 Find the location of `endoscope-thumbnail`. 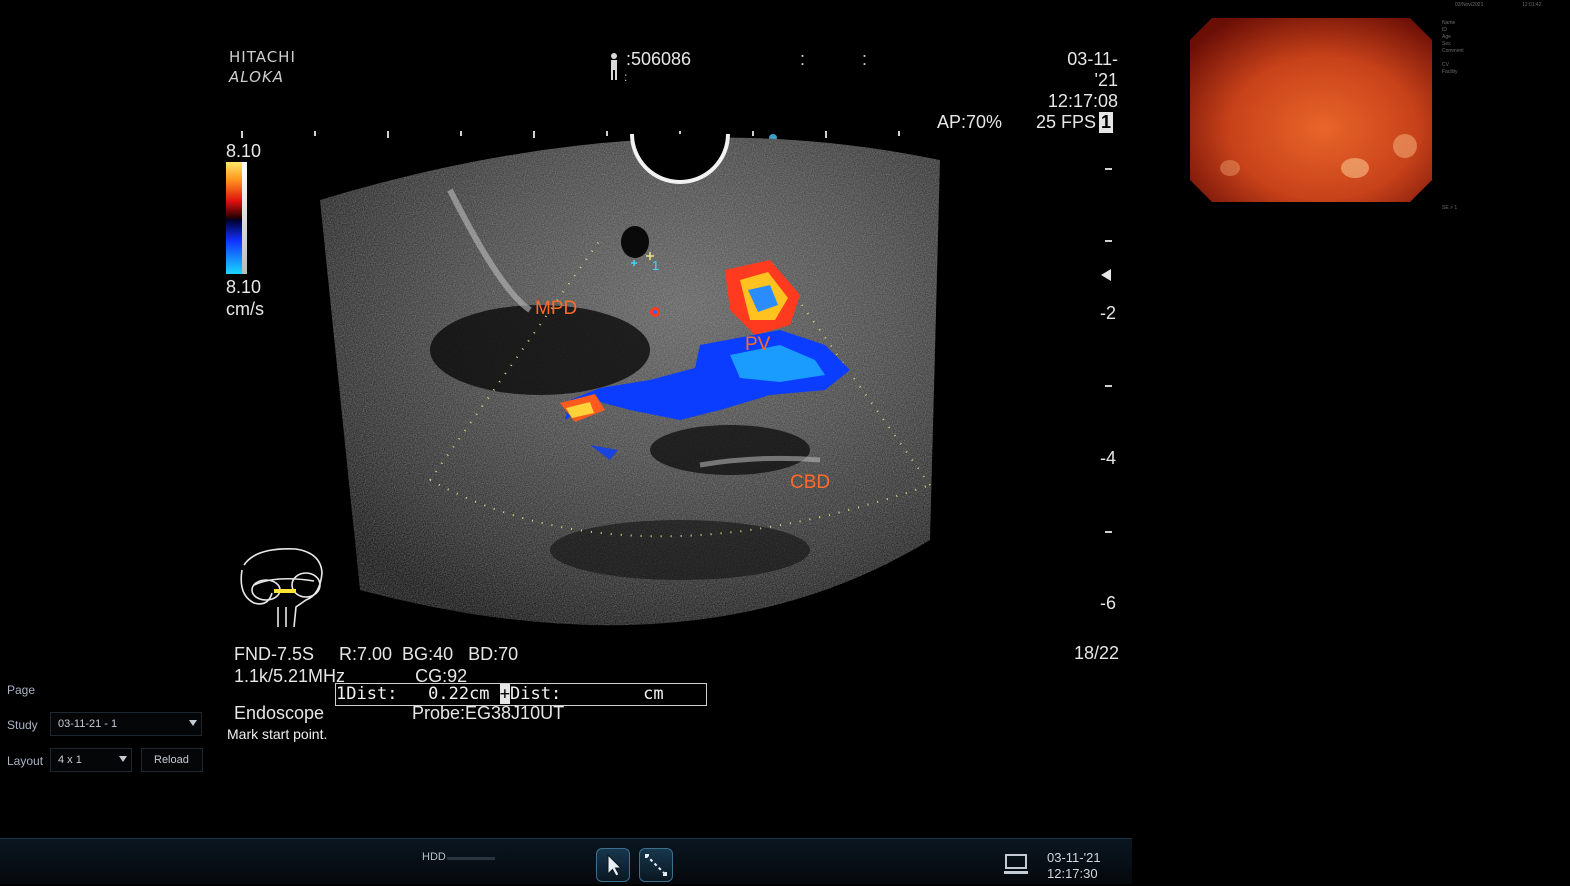

endoscope-thumbnail is located at coordinates (1311, 110).